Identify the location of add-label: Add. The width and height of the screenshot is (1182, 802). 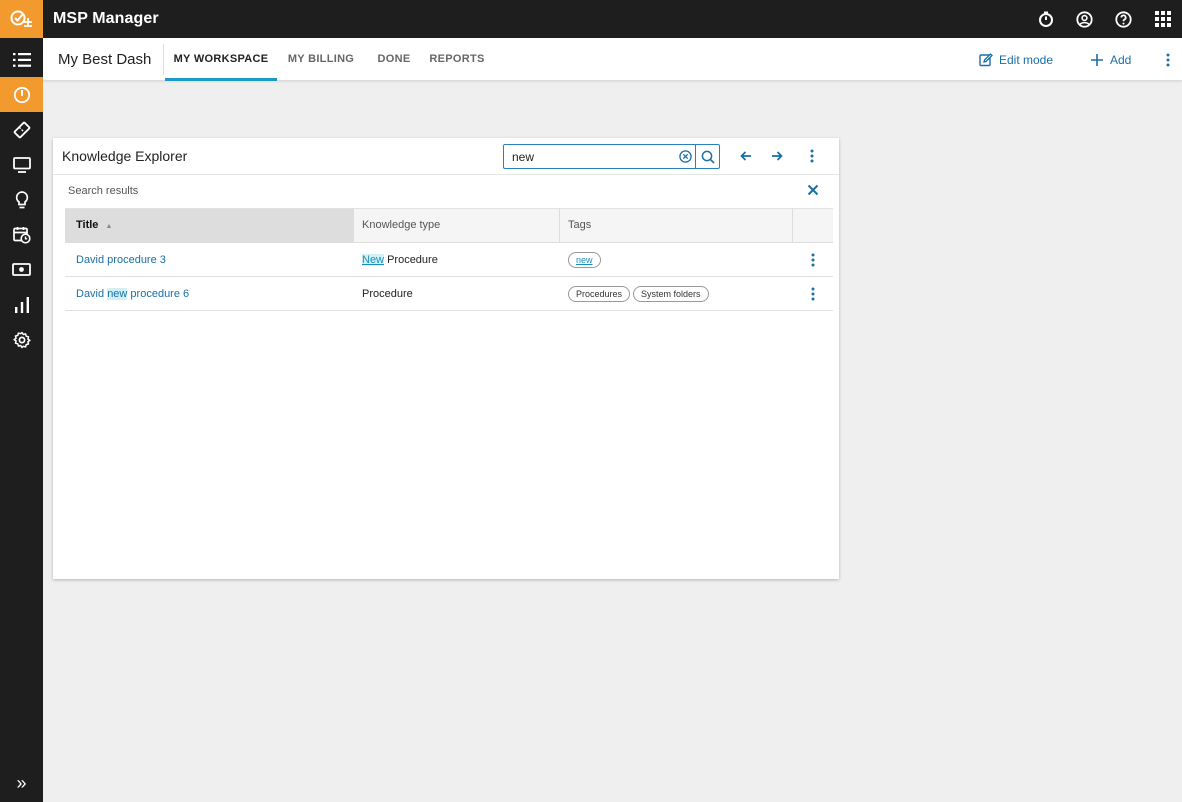
(1121, 59).